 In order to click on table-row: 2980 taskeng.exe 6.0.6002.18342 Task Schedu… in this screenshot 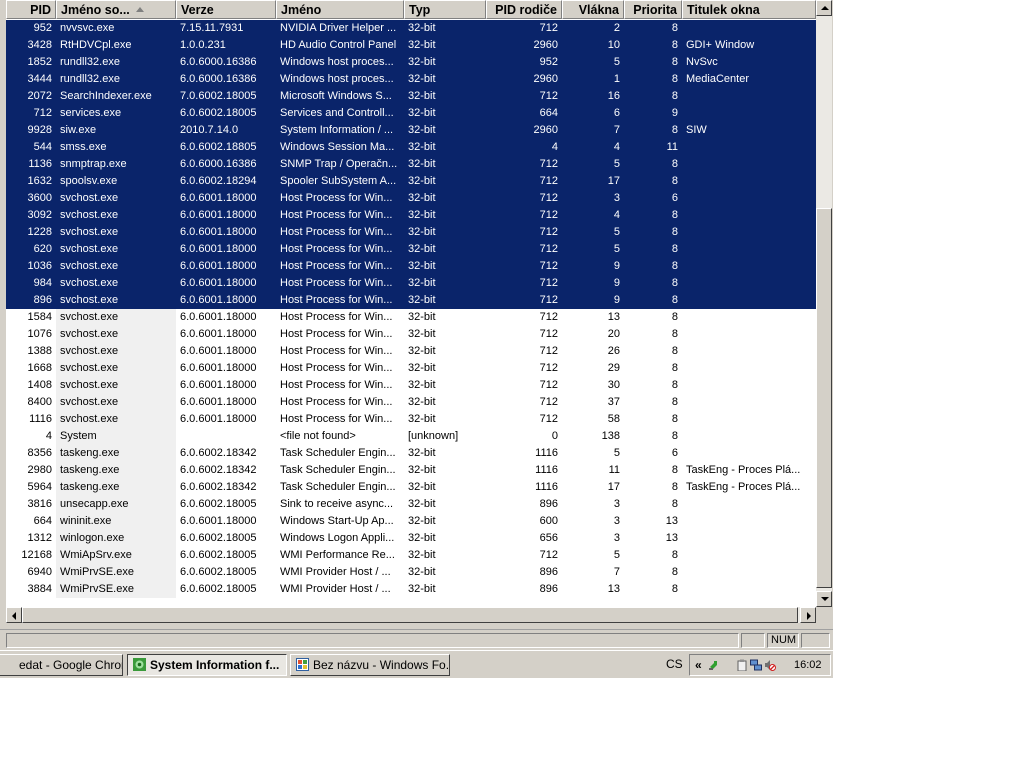, I will do `click(411, 470)`.